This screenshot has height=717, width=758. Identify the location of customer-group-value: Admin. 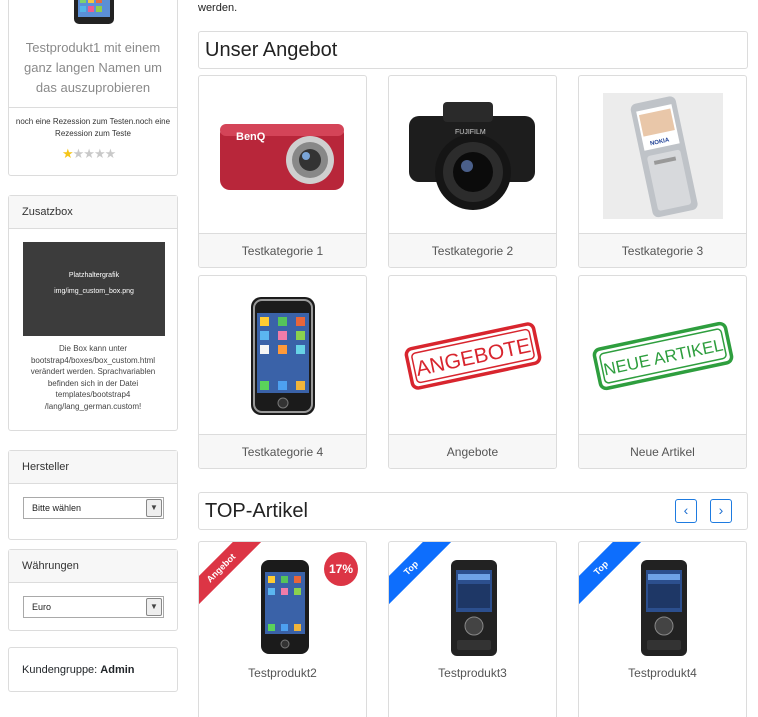
(117, 670).